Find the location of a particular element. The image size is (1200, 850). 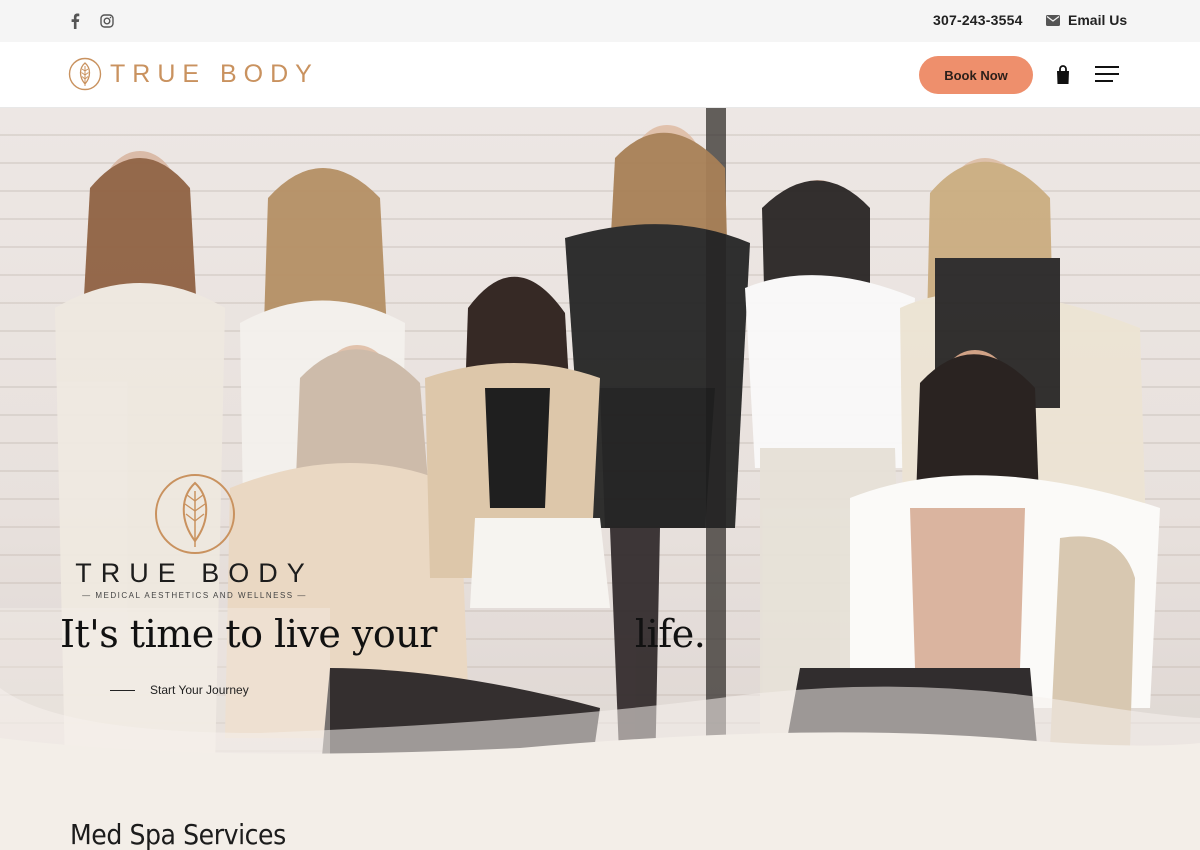

hero-headline: It's time to live your life. is located at coordinates (383, 634).